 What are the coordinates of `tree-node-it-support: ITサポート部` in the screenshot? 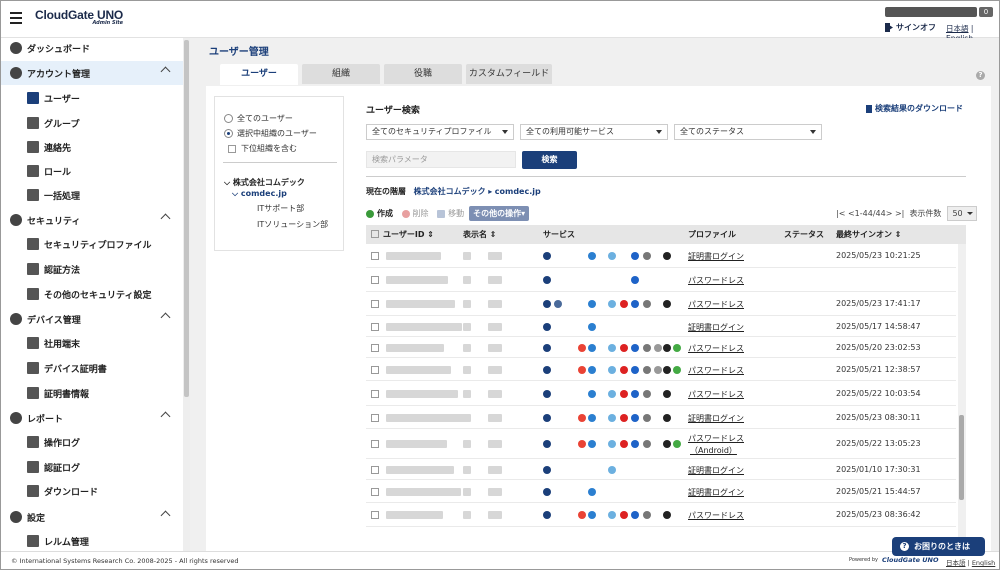 It's located at (280, 208).